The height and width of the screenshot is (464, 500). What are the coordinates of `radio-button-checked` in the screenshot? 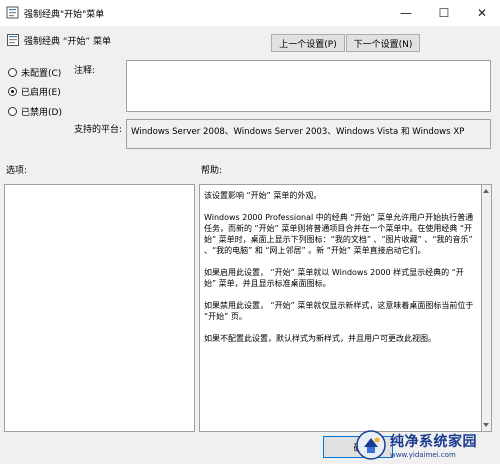 It's located at (12, 91).